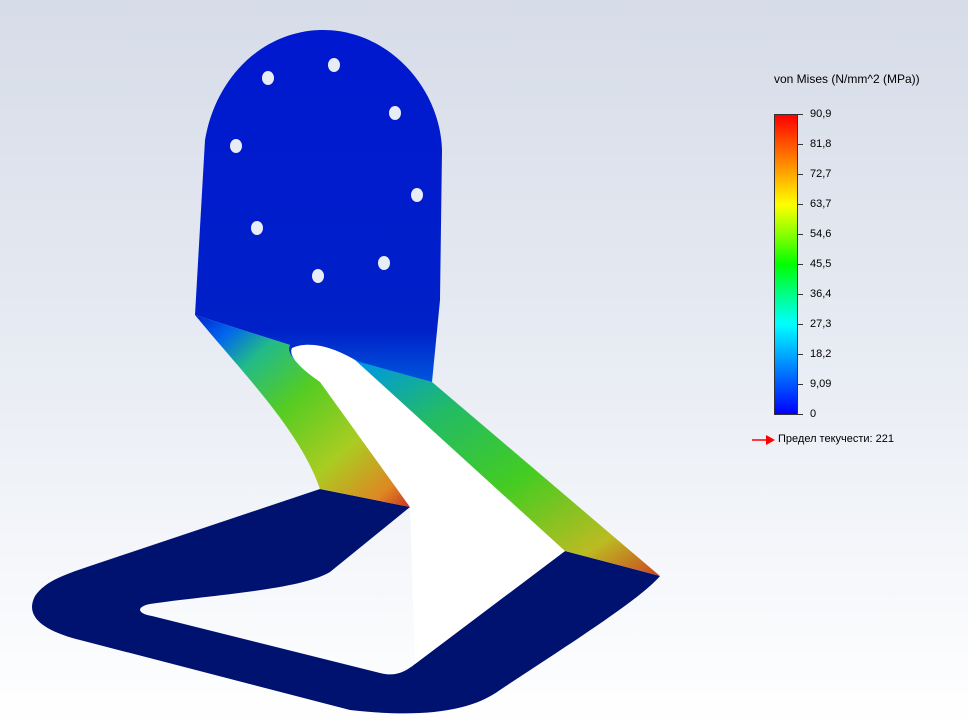  I want to click on legend-tick-label: 72,7, so click(821, 174).